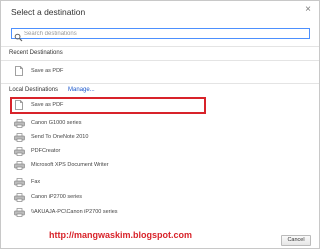 This screenshot has width=320, height=249. I want to click on search-box, so click(160, 35).